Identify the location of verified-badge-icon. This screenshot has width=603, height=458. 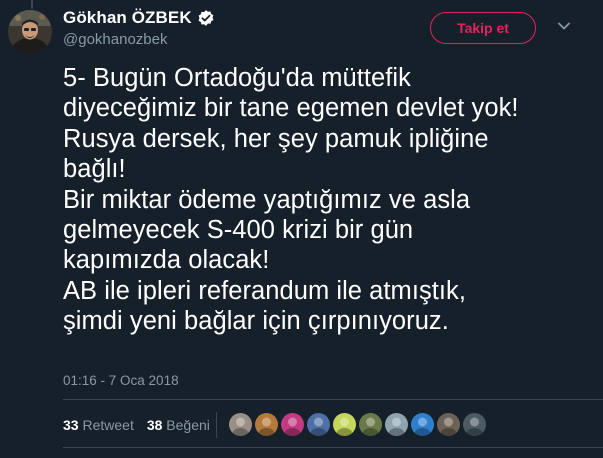
(206, 18).